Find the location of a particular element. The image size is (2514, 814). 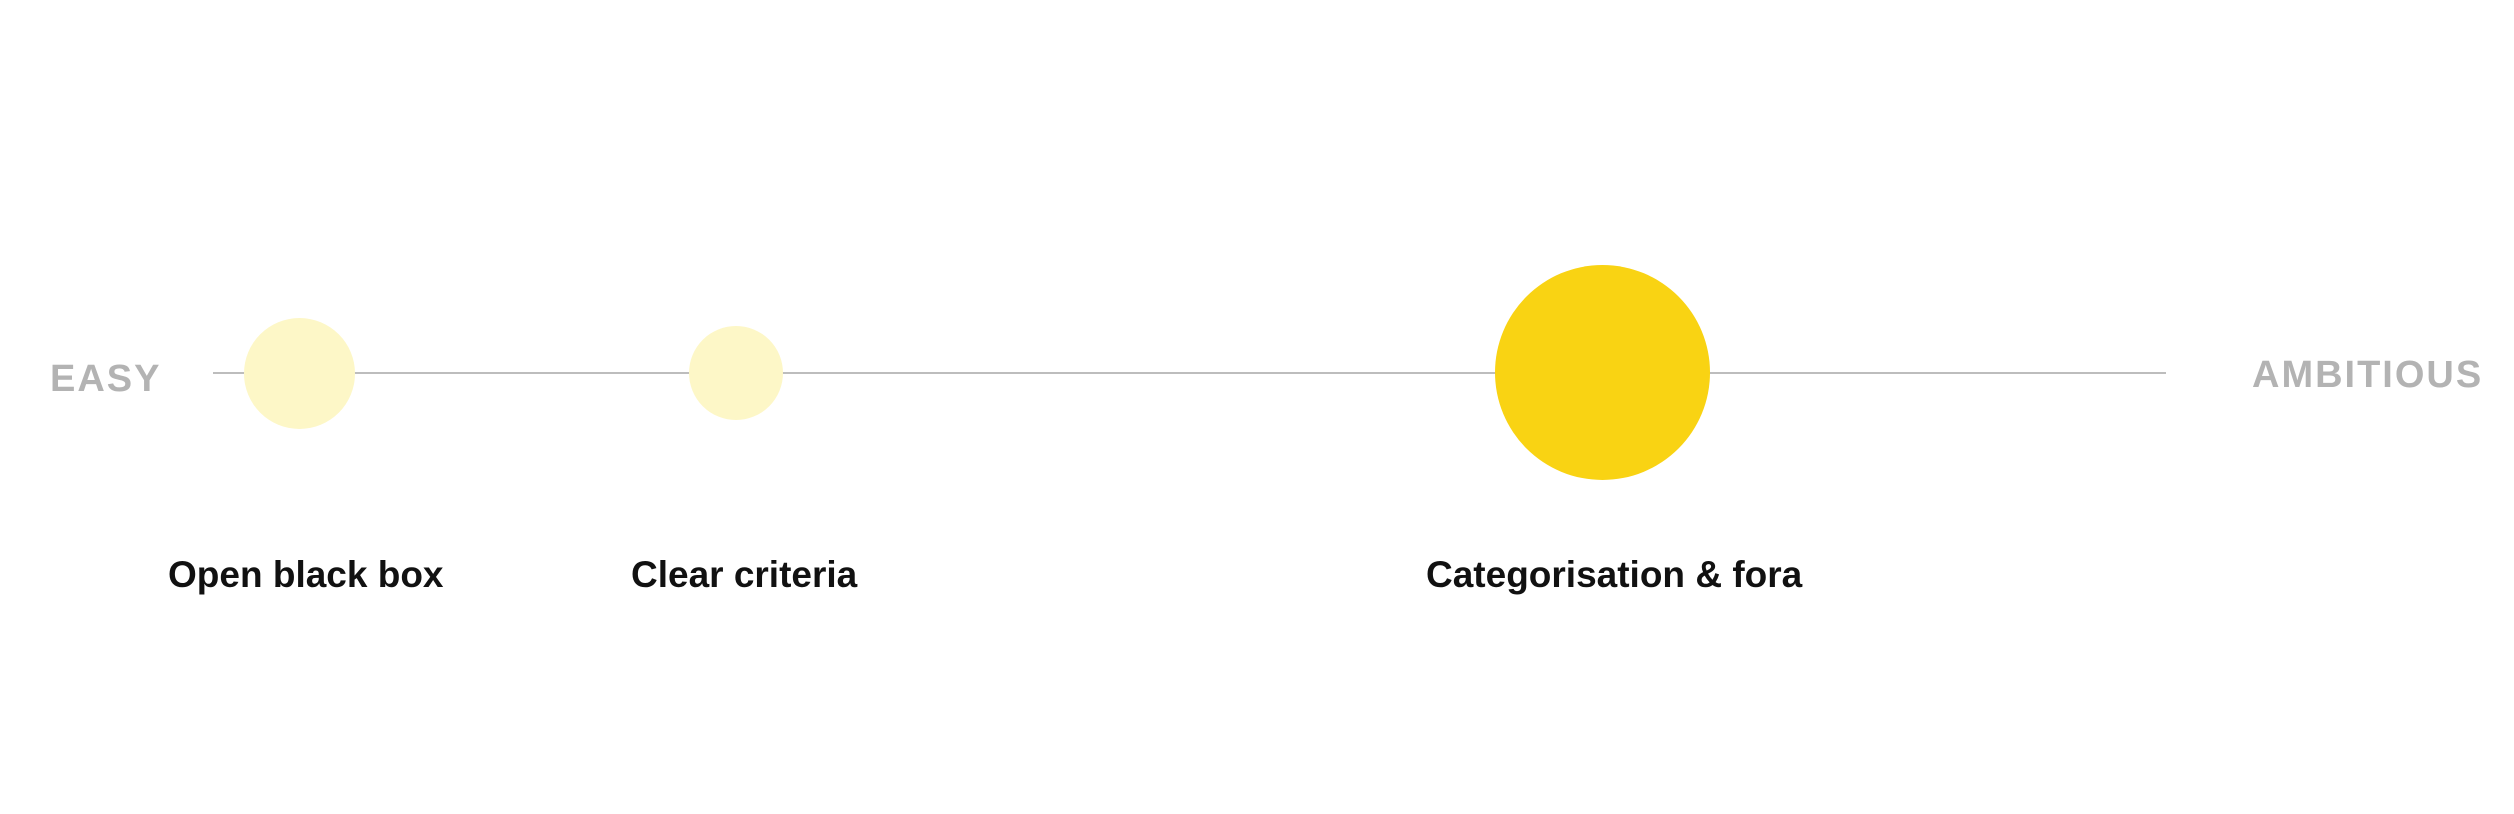

categorisation-fora-label: Categorisation & fora is located at coordinates (1614, 574).